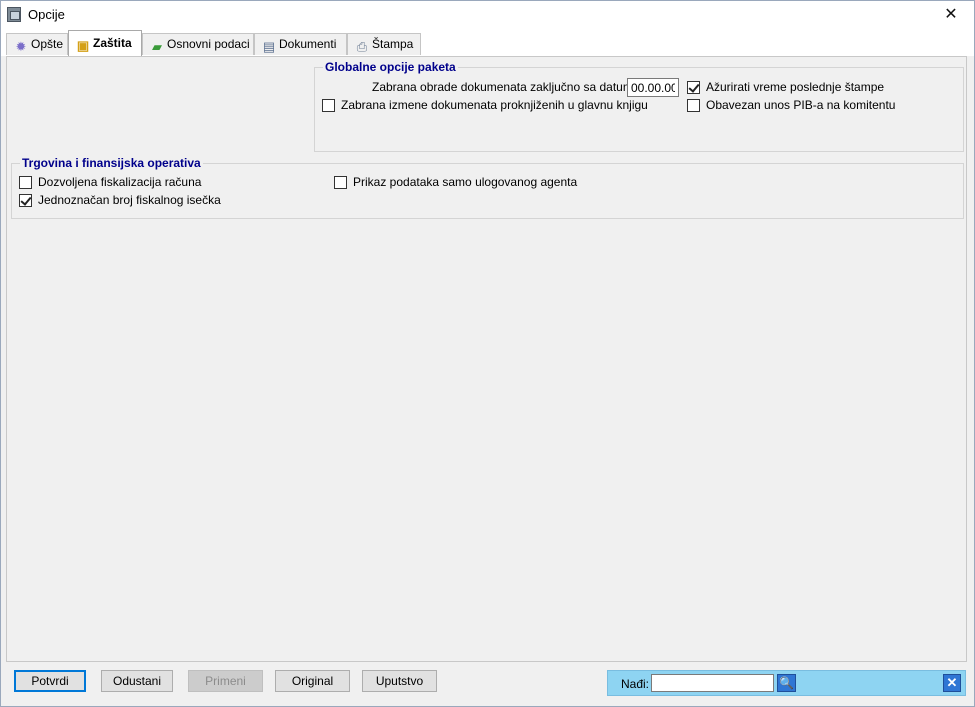 The height and width of the screenshot is (707, 975). What do you see at coordinates (712, 683) in the screenshot?
I see `find-input` at bounding box center [712, 683].